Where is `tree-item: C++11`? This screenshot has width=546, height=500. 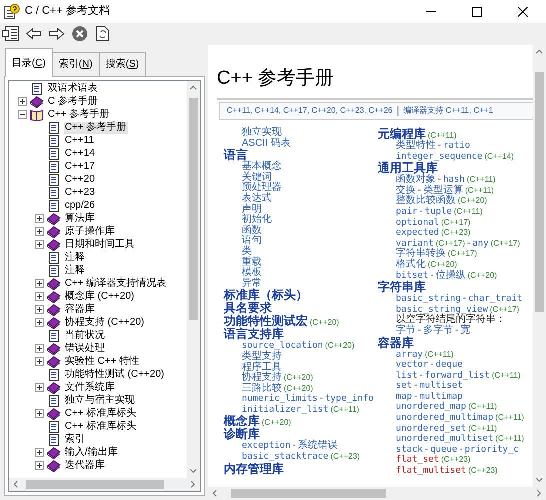 tree-item: C++11 is located at coordinates (80, 140).